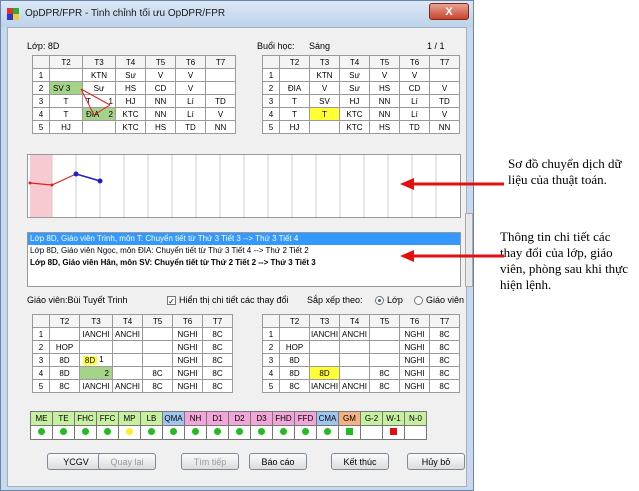 This screenshot has width=639, height=491. I want to click on report-button: Báo cáo, so click(278, 461).